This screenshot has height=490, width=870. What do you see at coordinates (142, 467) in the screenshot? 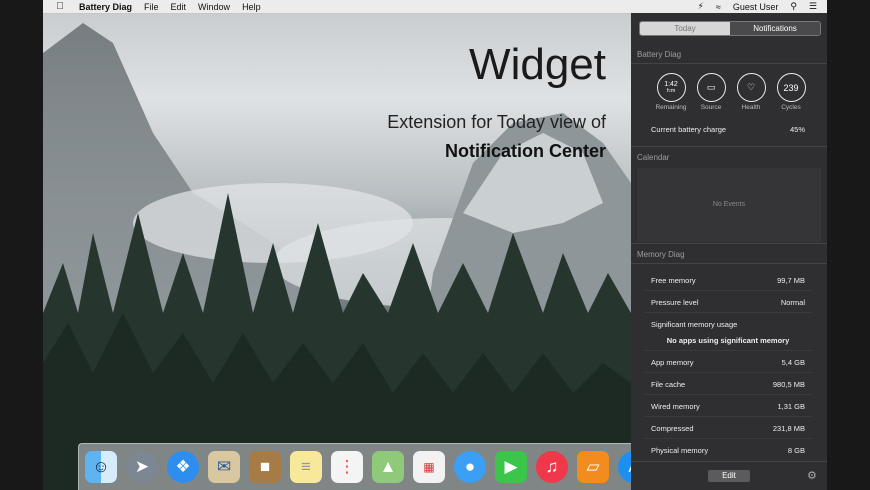
I see `launchpad-icon: ➤` at bounding box center [142, 467].